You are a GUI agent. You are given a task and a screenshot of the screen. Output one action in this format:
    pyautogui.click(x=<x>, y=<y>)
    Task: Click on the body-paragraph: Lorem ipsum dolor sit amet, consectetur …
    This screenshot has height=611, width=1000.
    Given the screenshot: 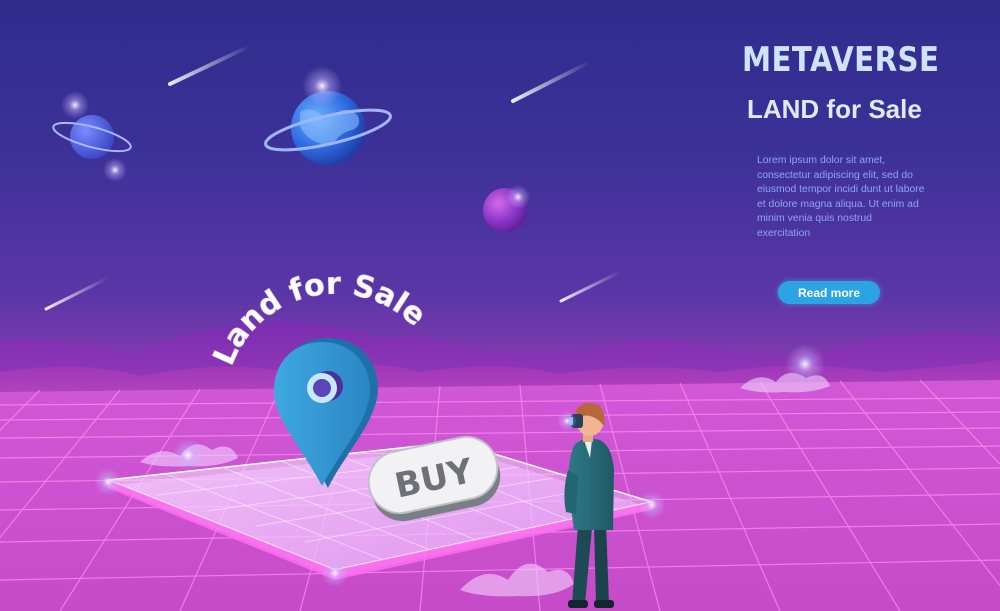 What is the action you would take?
    pyautogui.click(x=841, y=197)
    